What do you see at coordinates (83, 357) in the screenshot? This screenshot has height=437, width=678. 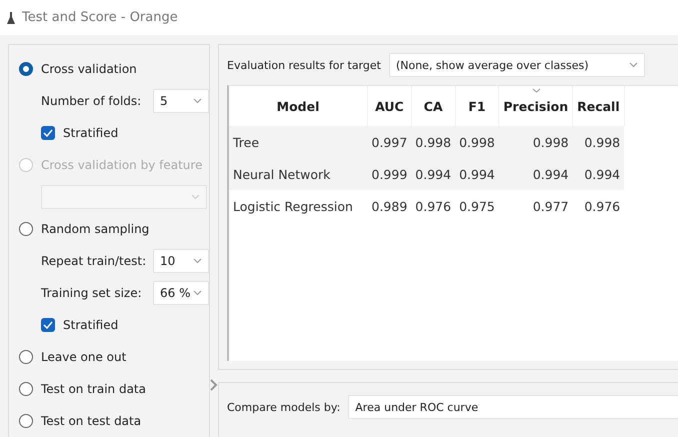 I see `option-label: Leave one out` at bounding box center [83, 357].